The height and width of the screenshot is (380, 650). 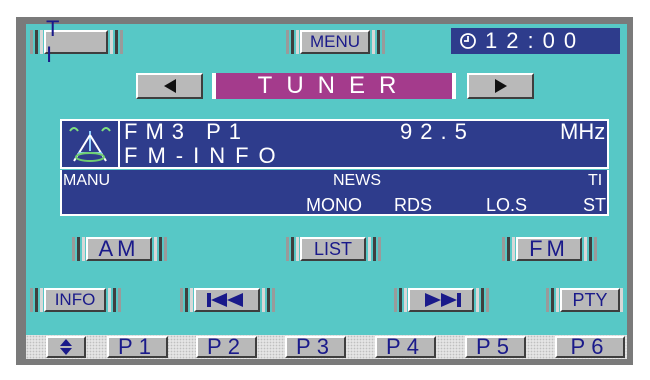 I want to click on ti-button-label: T I, so click(x=60, y=41).